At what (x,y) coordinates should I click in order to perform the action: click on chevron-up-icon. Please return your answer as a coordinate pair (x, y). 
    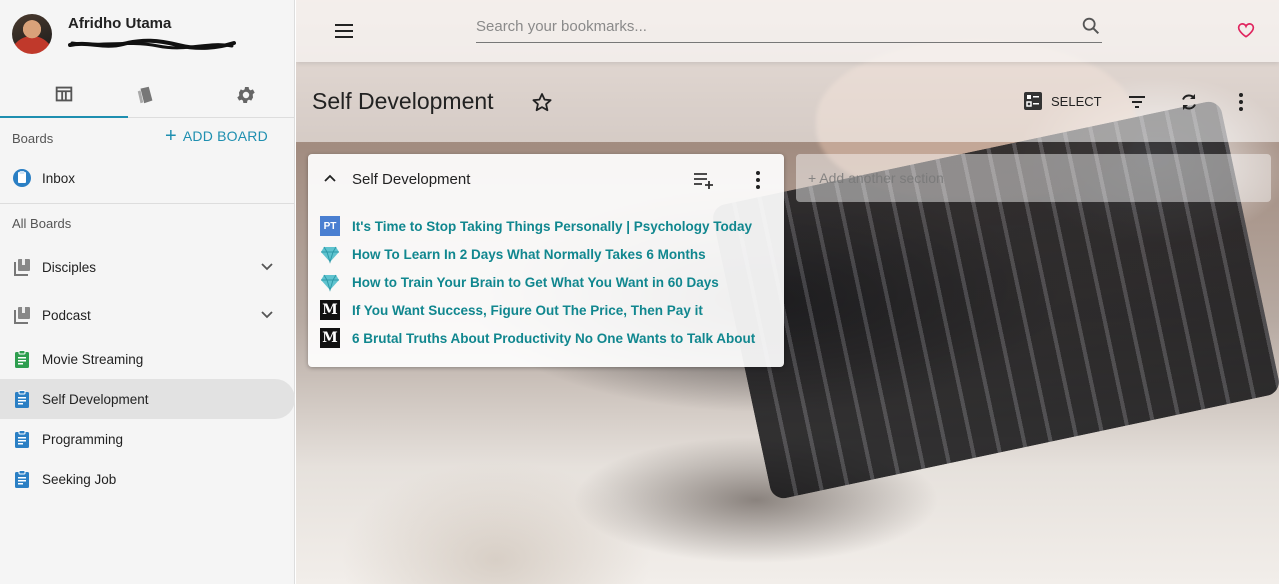
    Looking at the image, I should click on (330, 179).